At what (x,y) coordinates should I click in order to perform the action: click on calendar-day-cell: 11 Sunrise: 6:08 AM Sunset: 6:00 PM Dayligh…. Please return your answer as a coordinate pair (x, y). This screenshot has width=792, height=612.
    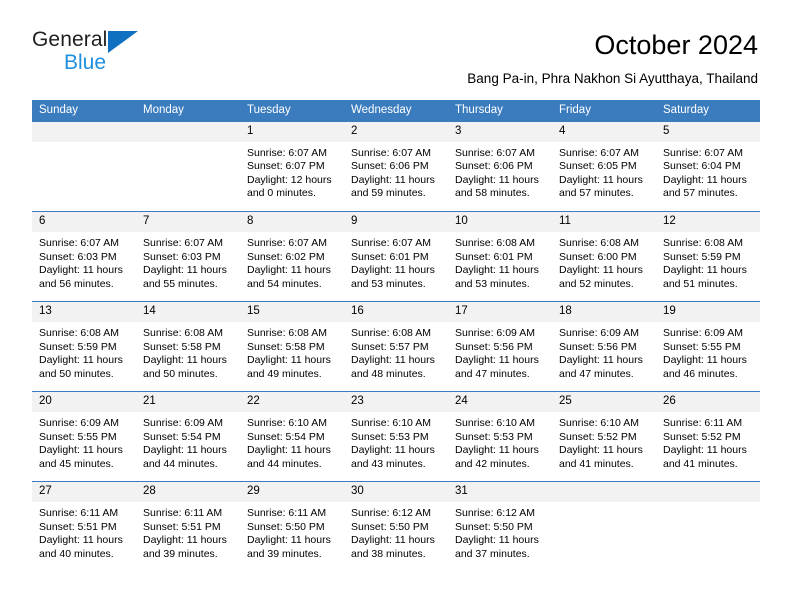
    Looking at the image, I should click on (604, 256).